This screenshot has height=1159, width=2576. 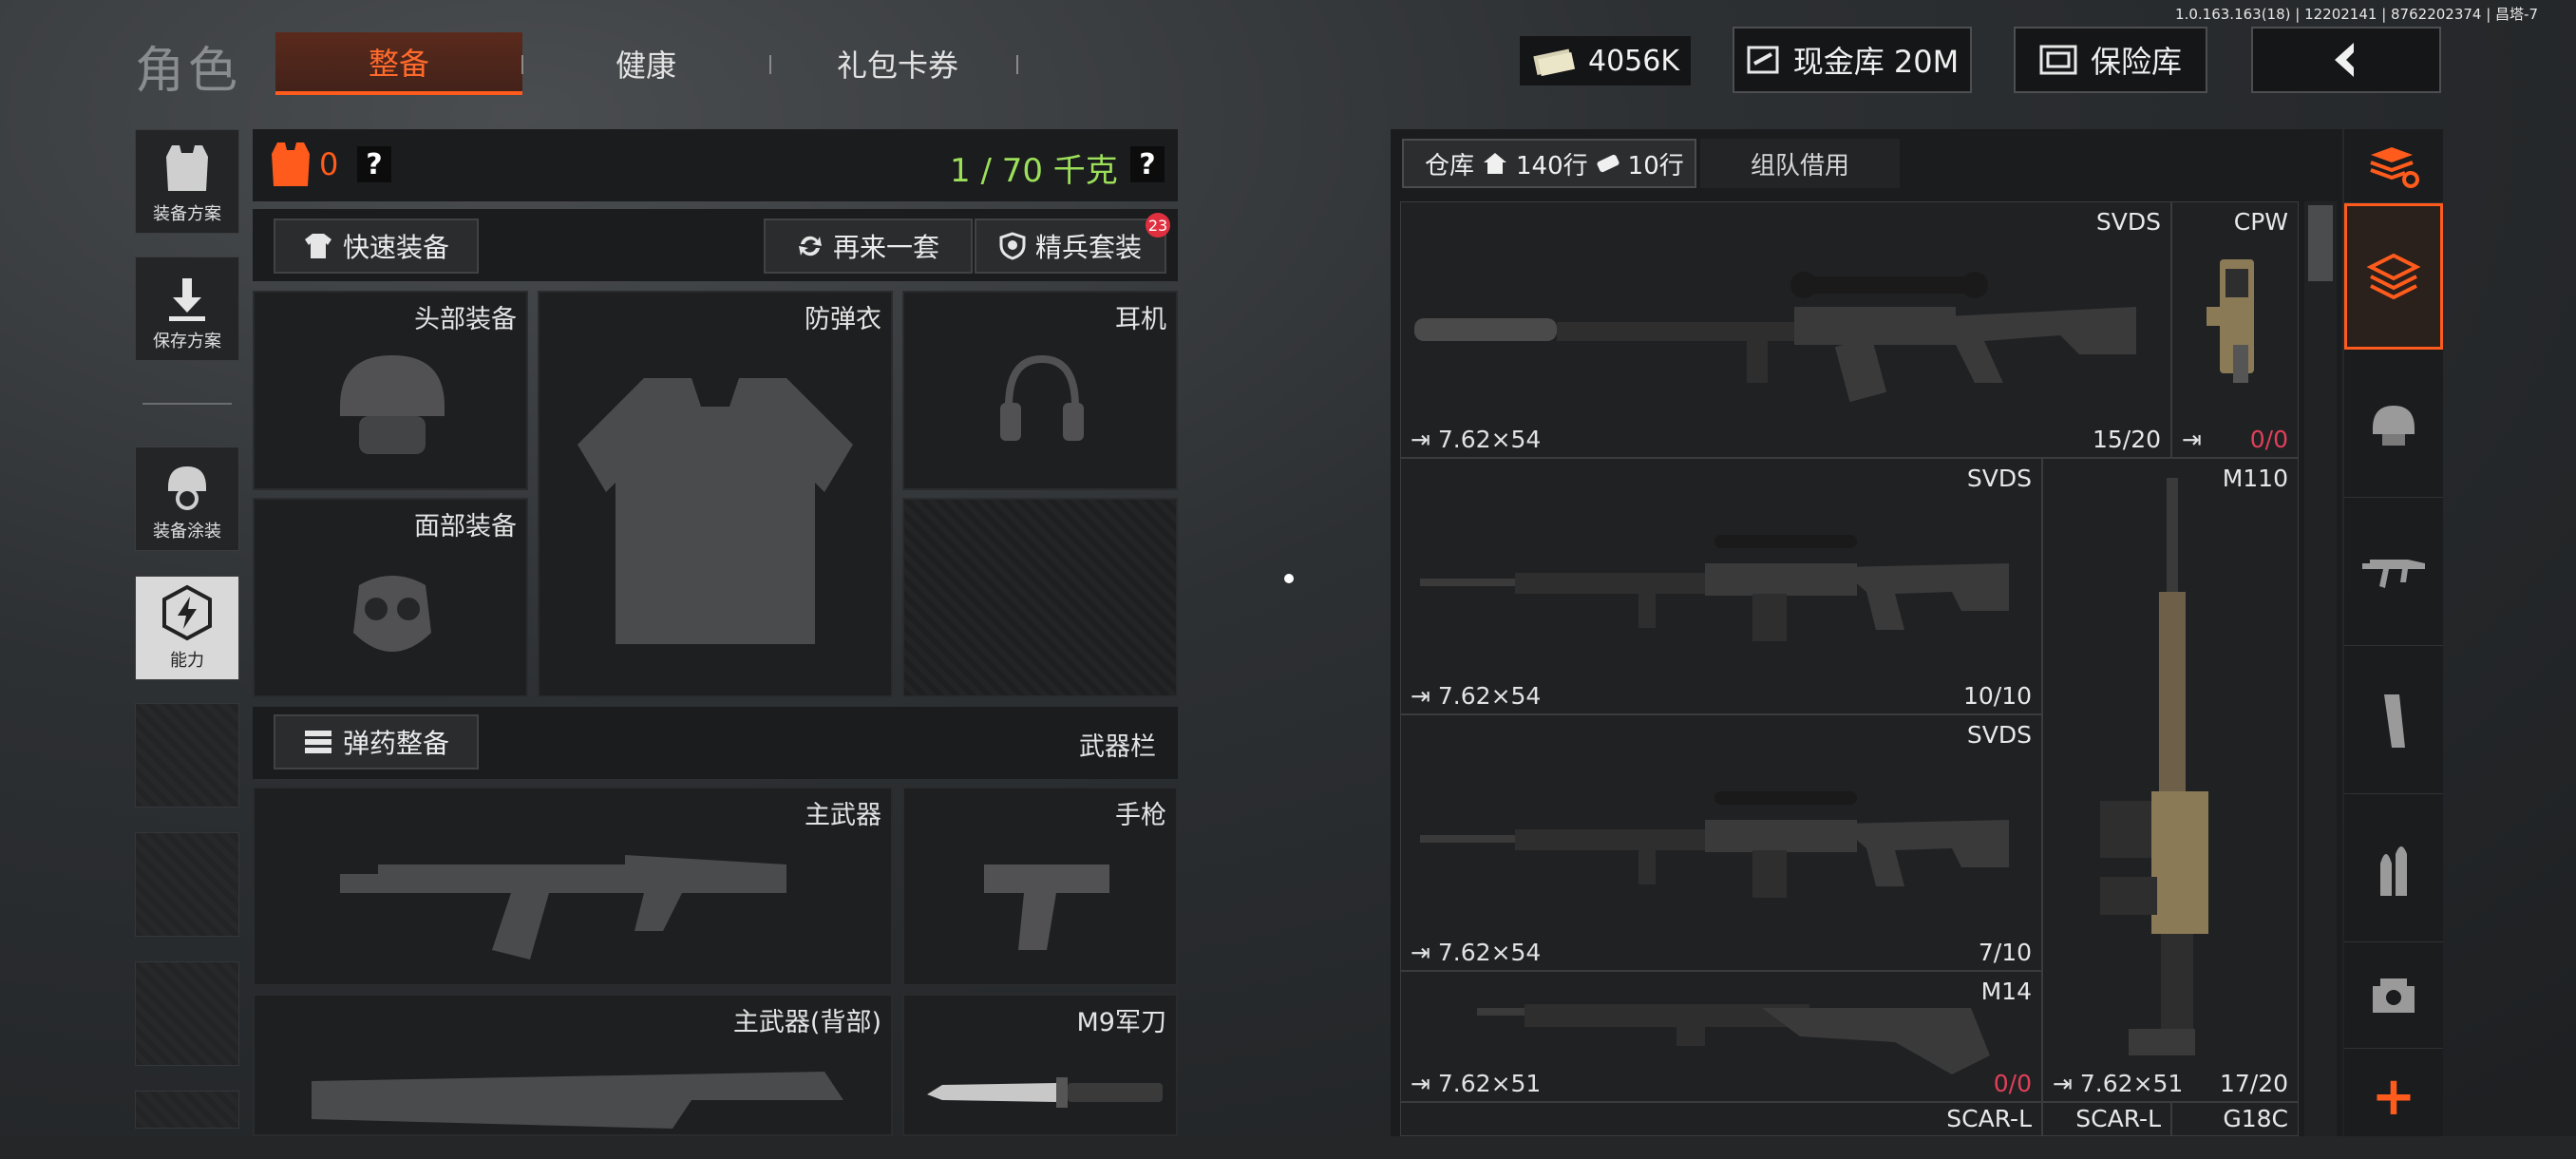 I want to click on warehouse-item: CPW ⇥ 0/0, so click(x=2235, y=329).